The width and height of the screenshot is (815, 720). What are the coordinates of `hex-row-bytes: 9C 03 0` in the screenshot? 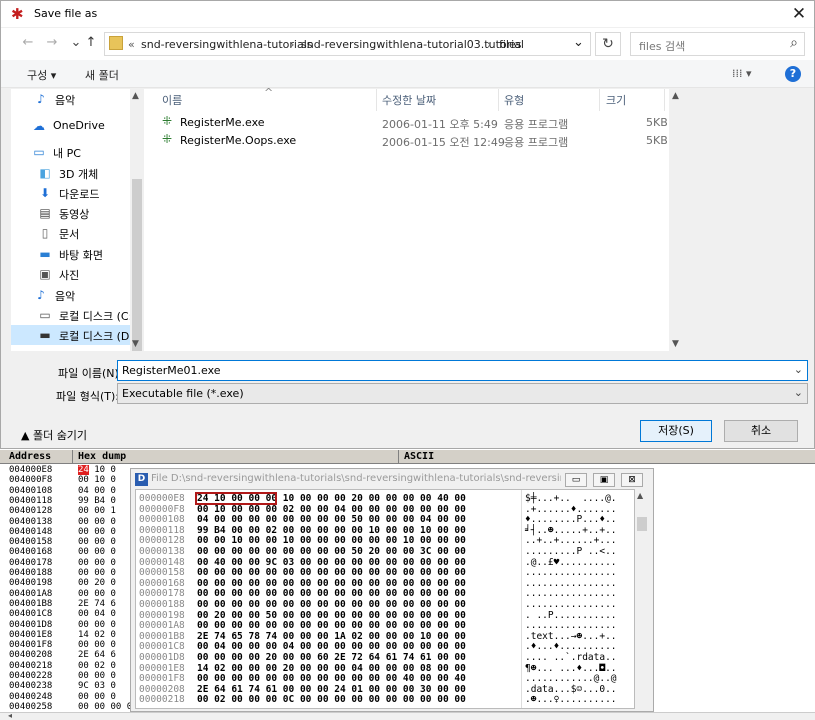 It's located at (97, 686).